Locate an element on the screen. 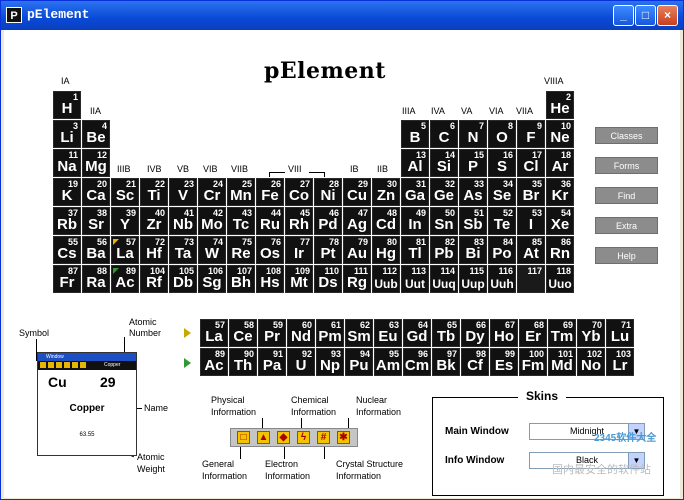  element-cell: 114 Uuq is located at coordinates (444, 279).